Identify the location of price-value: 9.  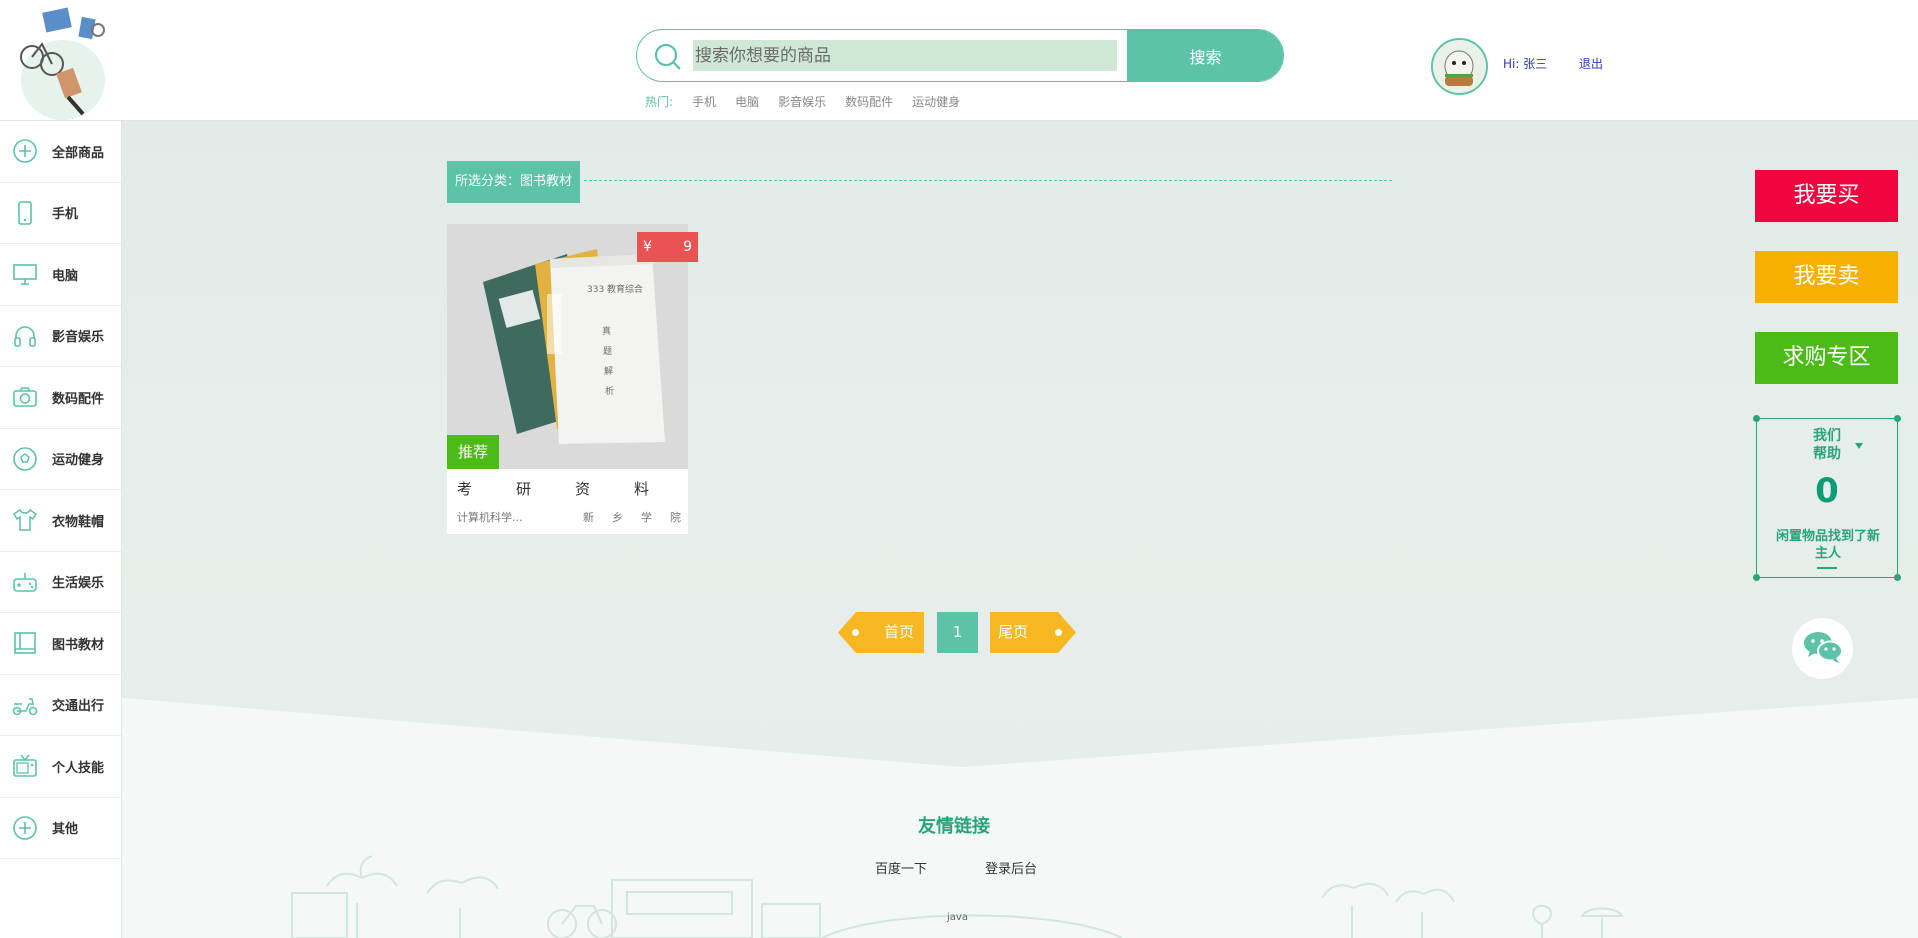
(687, 247).